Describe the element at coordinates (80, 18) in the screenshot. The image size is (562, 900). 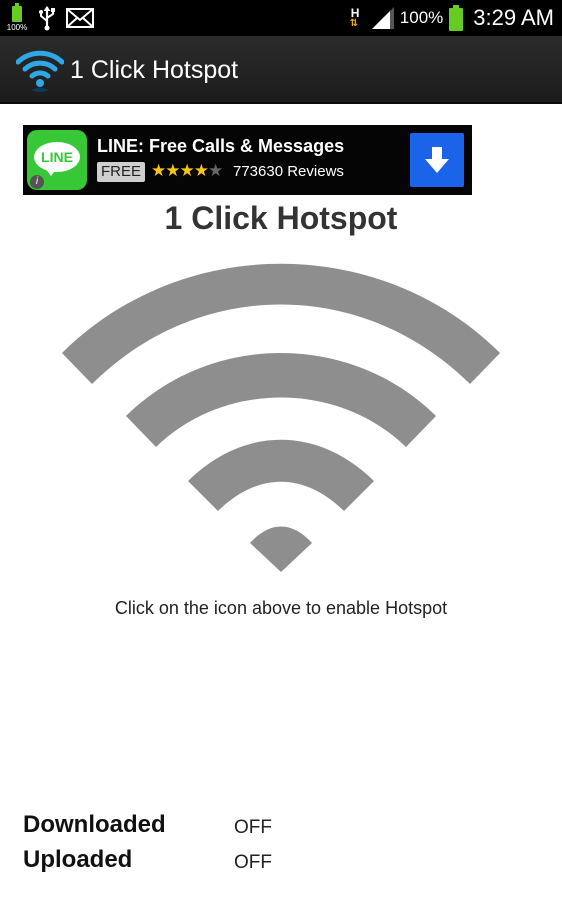
I see `email-icon` at that location.